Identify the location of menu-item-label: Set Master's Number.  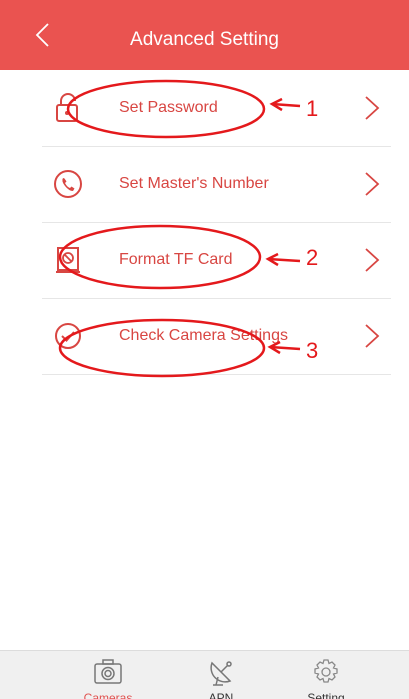
(194, 183).